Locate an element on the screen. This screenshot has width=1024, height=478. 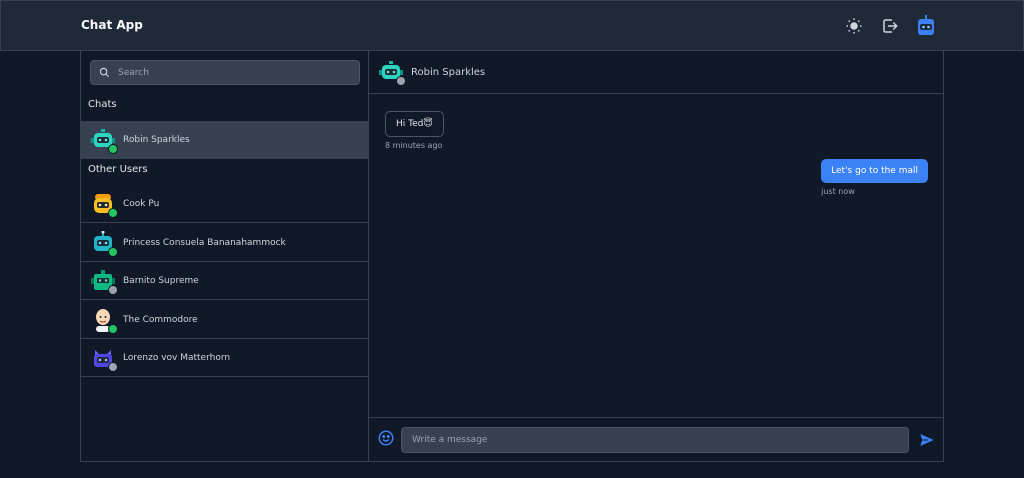
chat-header: Robin Sparkles is located at coordinates (656, 72).